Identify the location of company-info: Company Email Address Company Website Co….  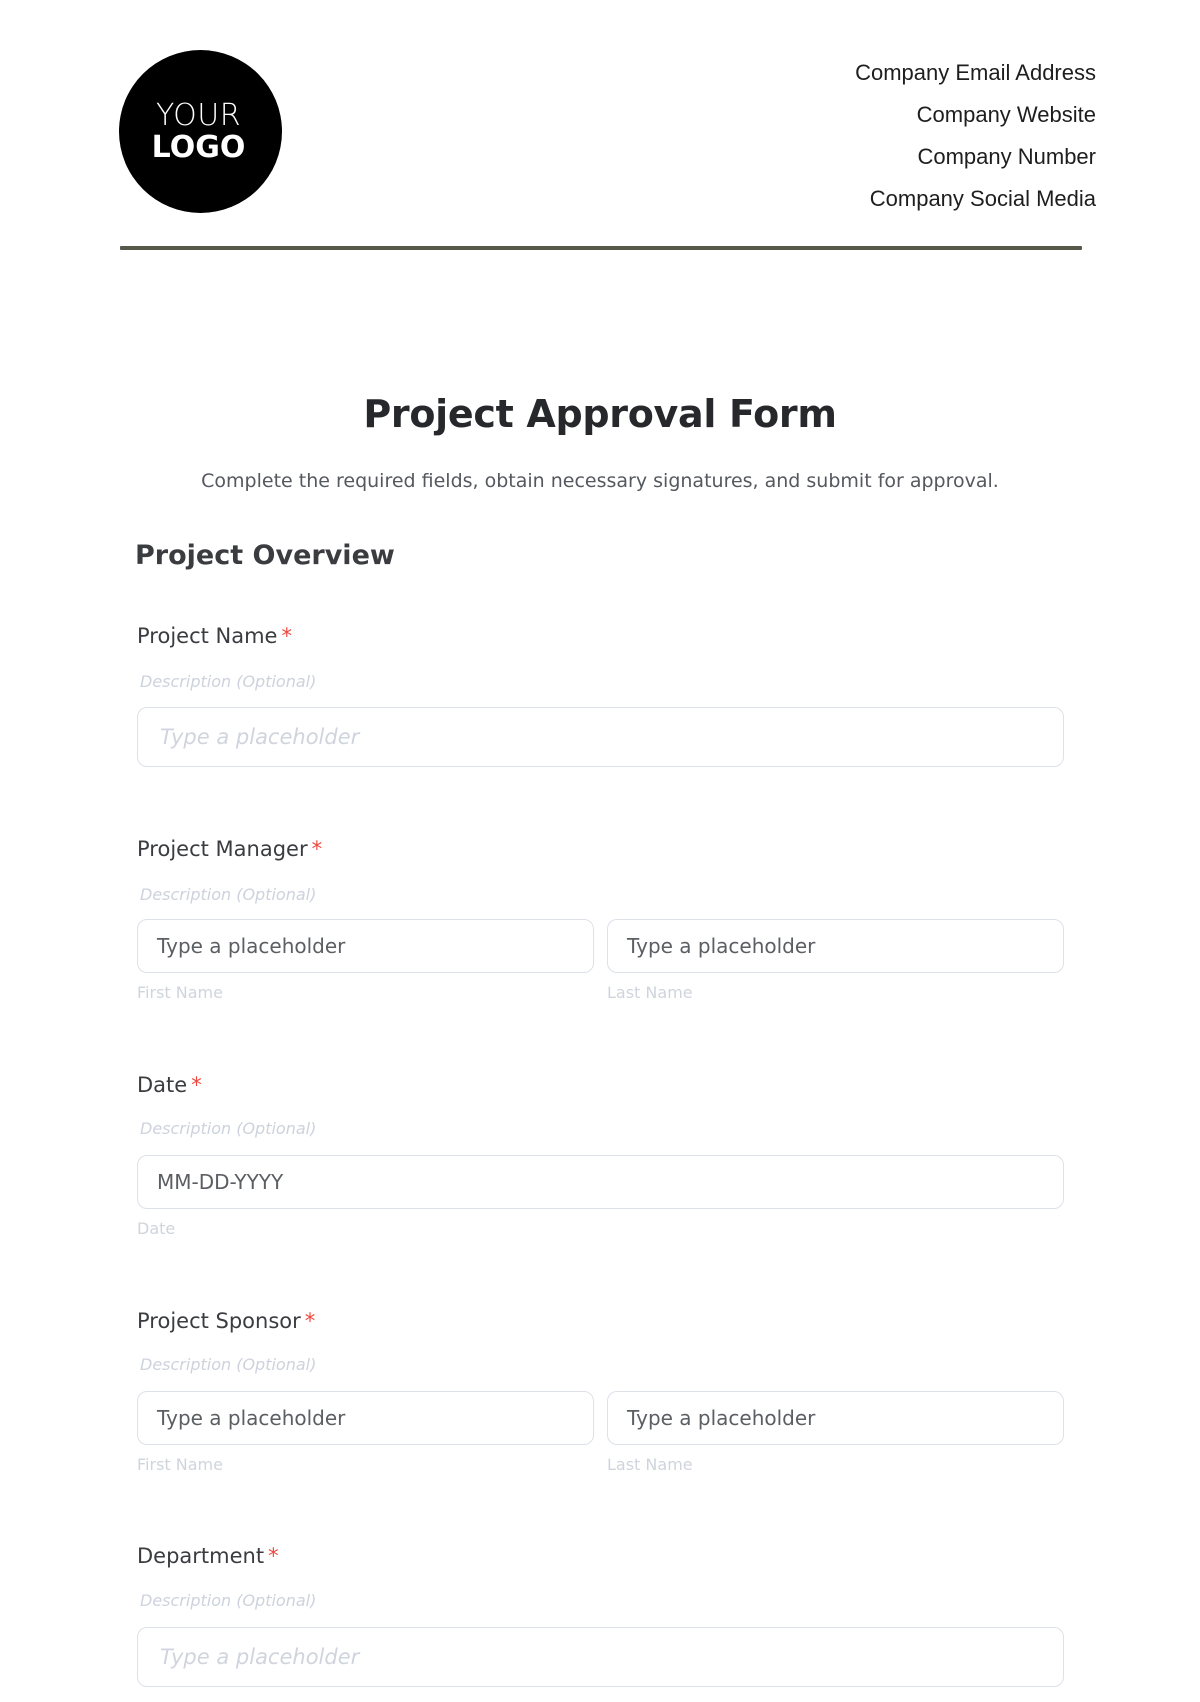
(975, 136).